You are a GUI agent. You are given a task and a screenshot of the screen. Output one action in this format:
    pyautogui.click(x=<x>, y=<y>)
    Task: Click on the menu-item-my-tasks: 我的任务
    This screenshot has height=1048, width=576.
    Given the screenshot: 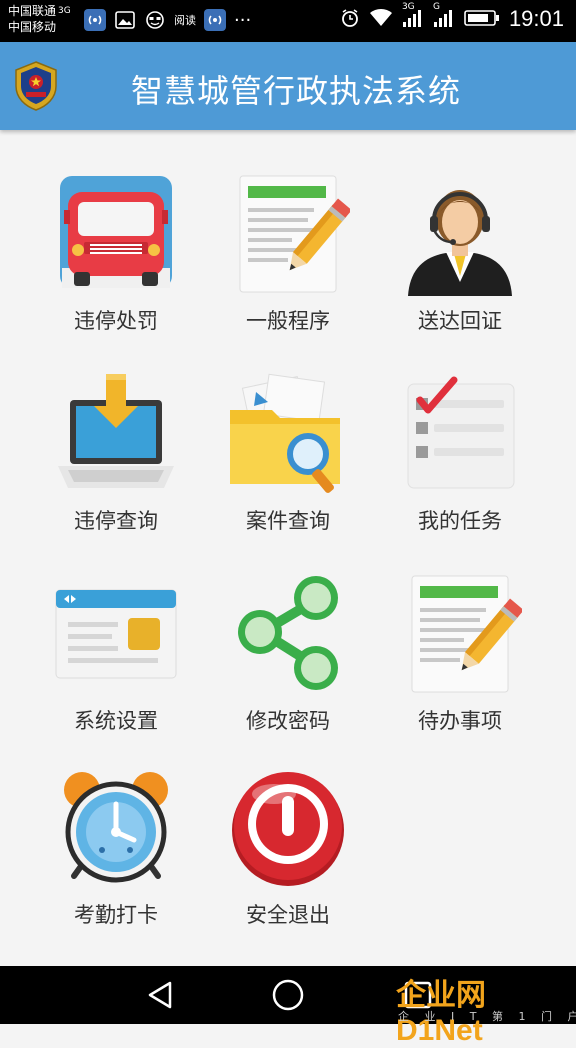 What is the action you would take?
    pyautogui.click(x=460, y=457)
    